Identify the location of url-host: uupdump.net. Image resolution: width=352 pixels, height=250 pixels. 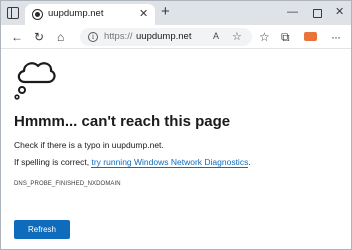
(164, 36).